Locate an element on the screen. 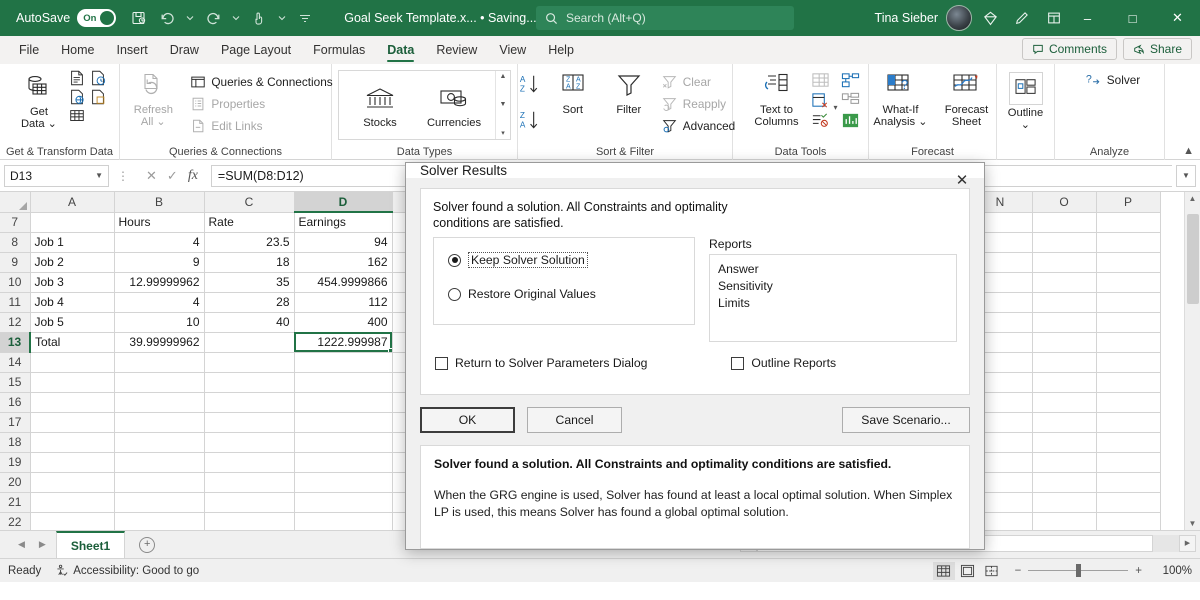 This screenshot has height=600, width=1200. tab-draw: Draw is located at coordinates (184, 50).